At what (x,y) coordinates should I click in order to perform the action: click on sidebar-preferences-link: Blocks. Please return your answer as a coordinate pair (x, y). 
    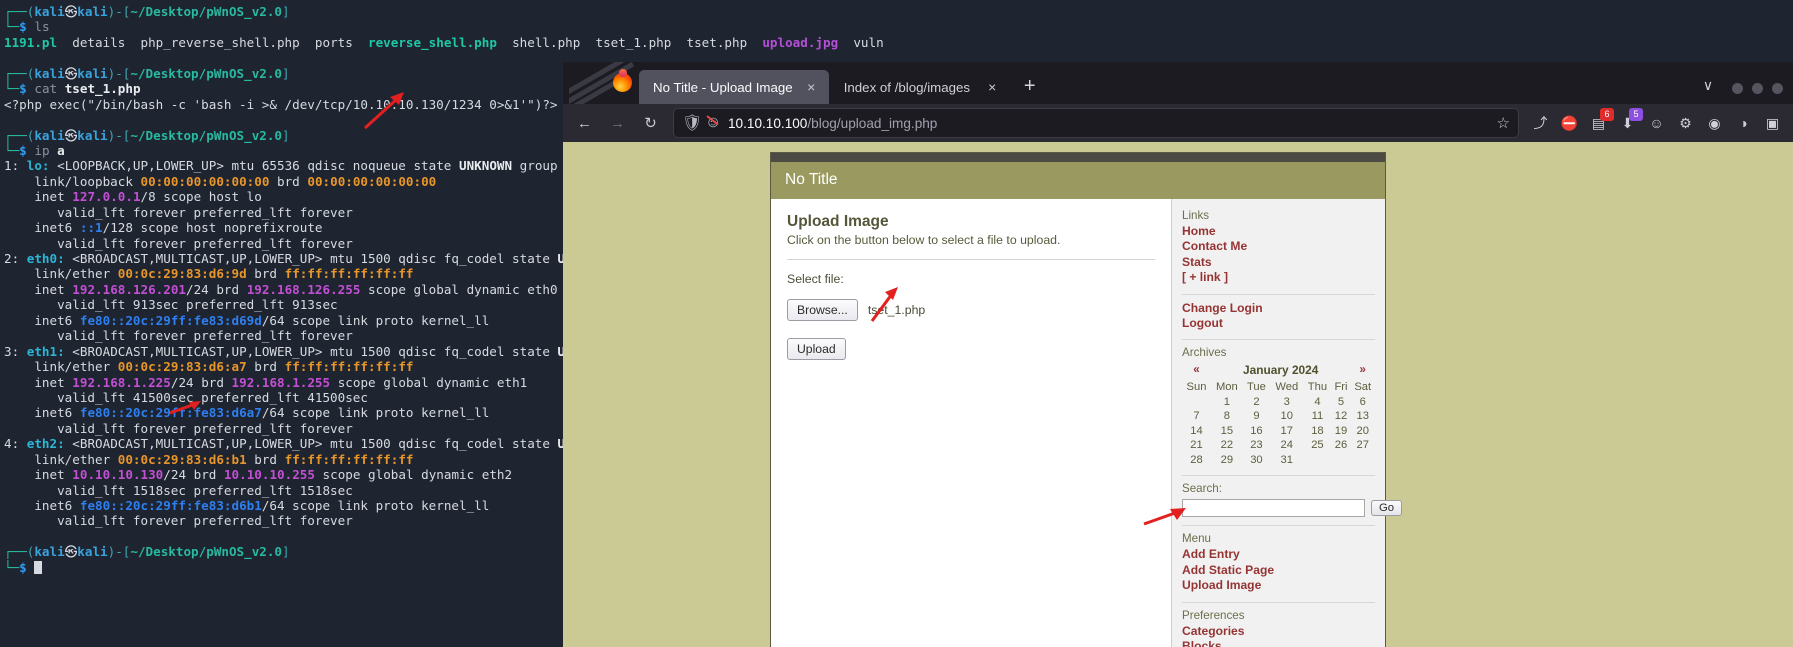
    Looking at the image, I should click on (1278, 643).